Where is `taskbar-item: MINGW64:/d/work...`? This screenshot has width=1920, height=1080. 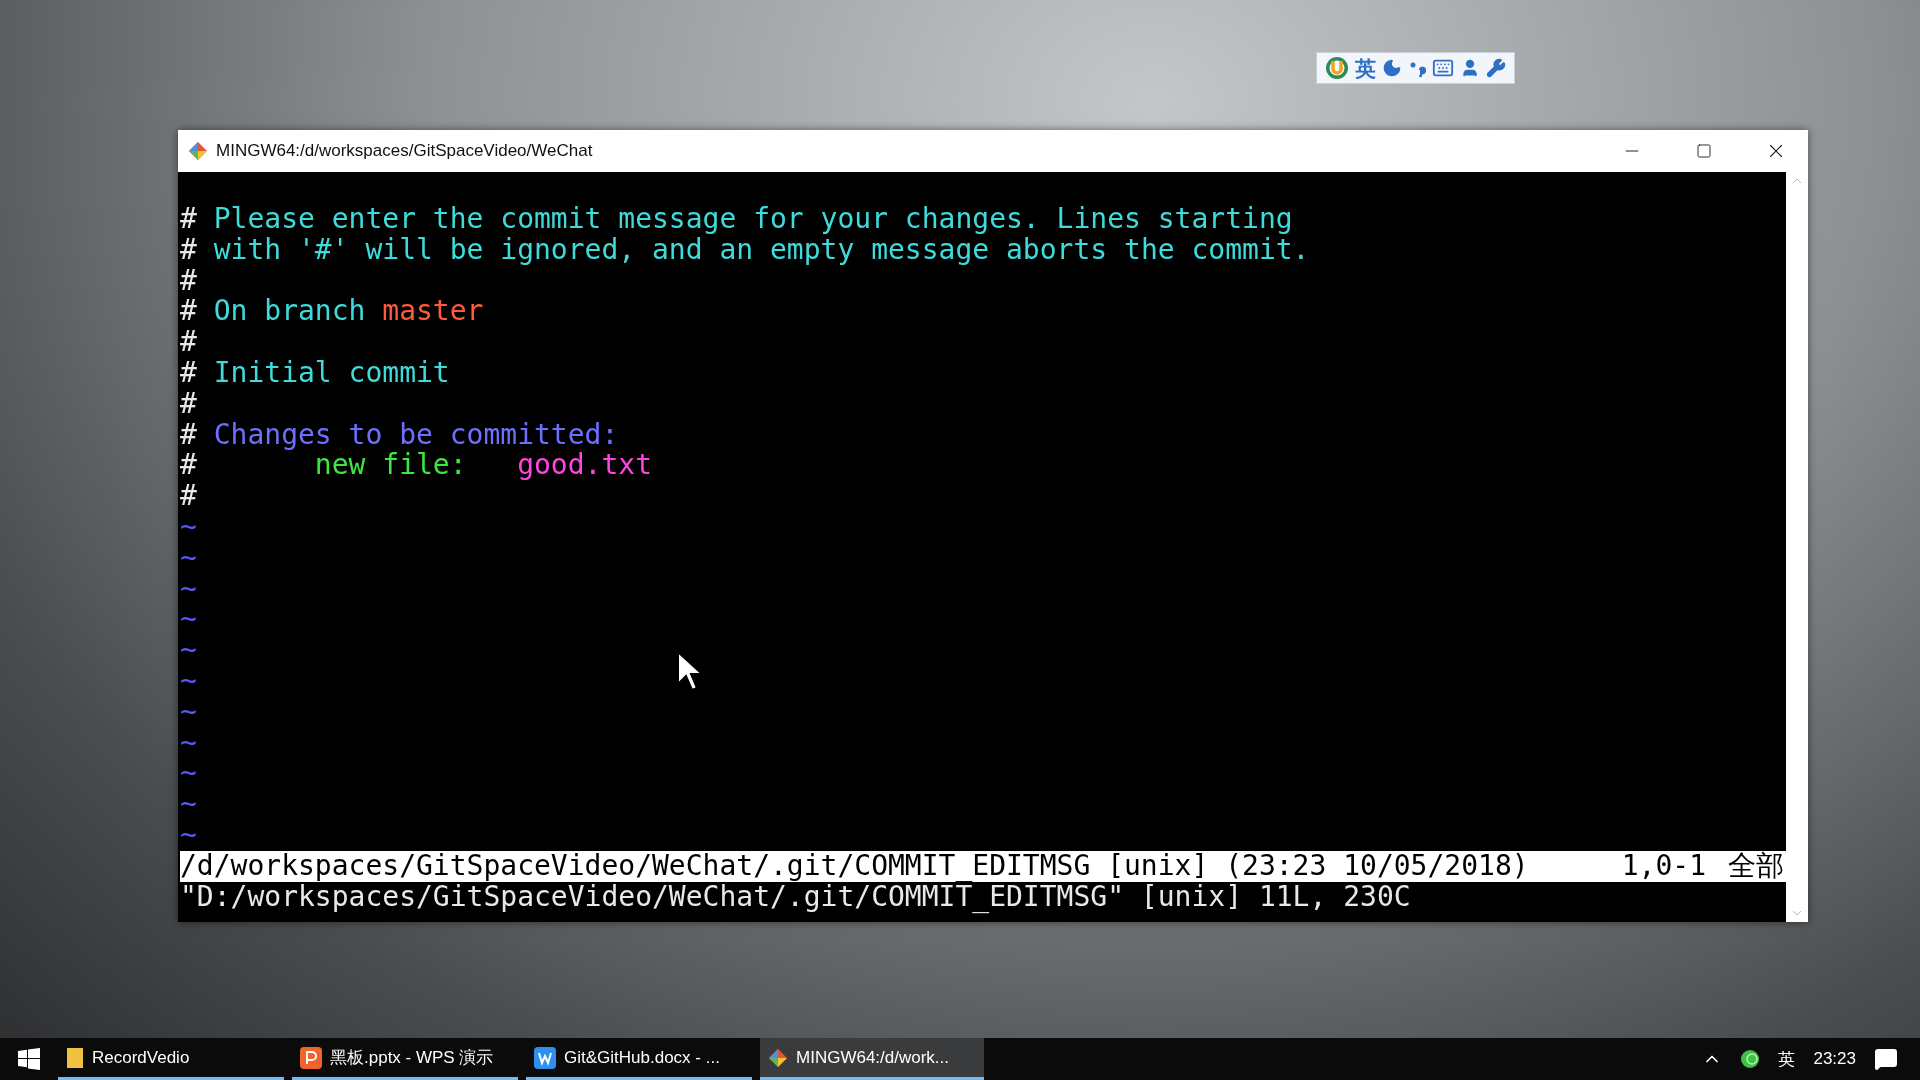
taskbar-item: MINGW64:/d/work... is located at coordinates (872, 1059).